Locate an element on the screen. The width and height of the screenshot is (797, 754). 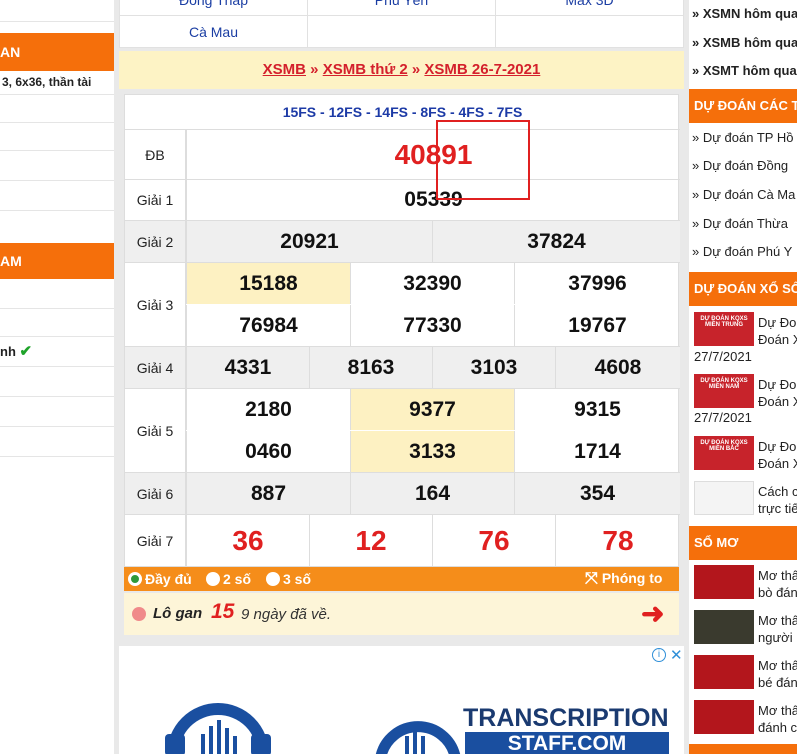
row-g5: Giải 5 2180 9377 9315 0460 3133 1714 is located at coordinates (402, 430).